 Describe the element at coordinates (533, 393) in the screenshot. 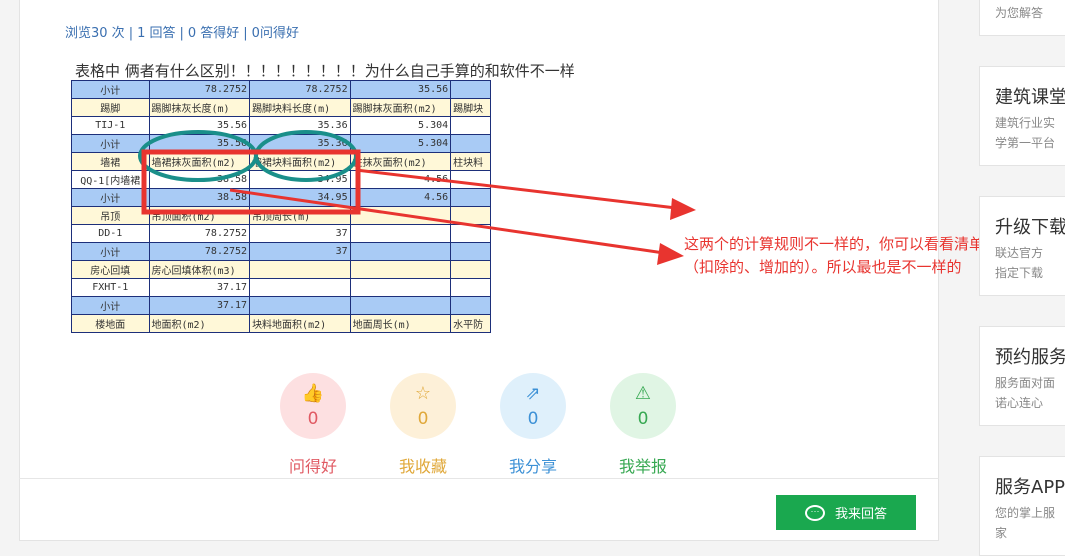

I see `share-icon: ⇗` at that location.